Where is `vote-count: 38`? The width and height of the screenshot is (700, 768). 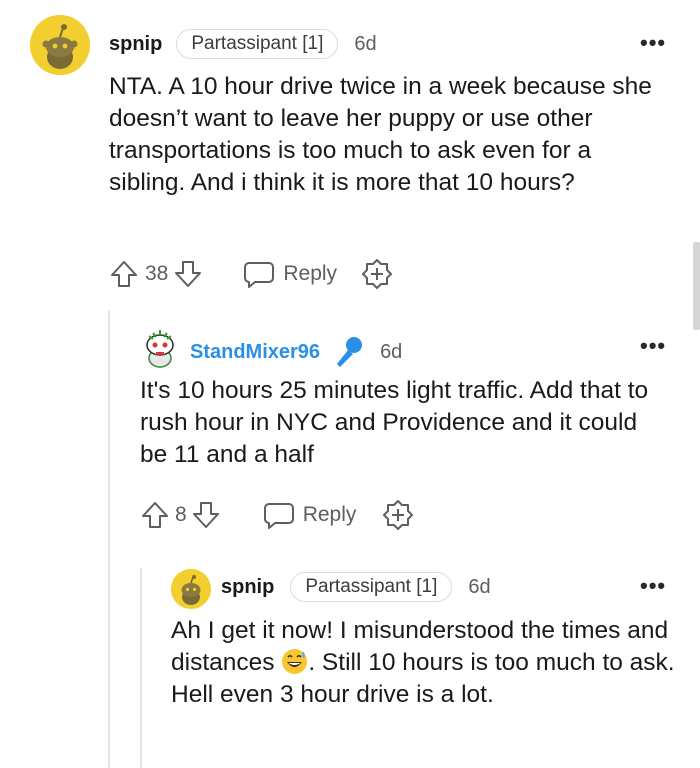
vote-count: 38 is located at coordinates (157, 273).